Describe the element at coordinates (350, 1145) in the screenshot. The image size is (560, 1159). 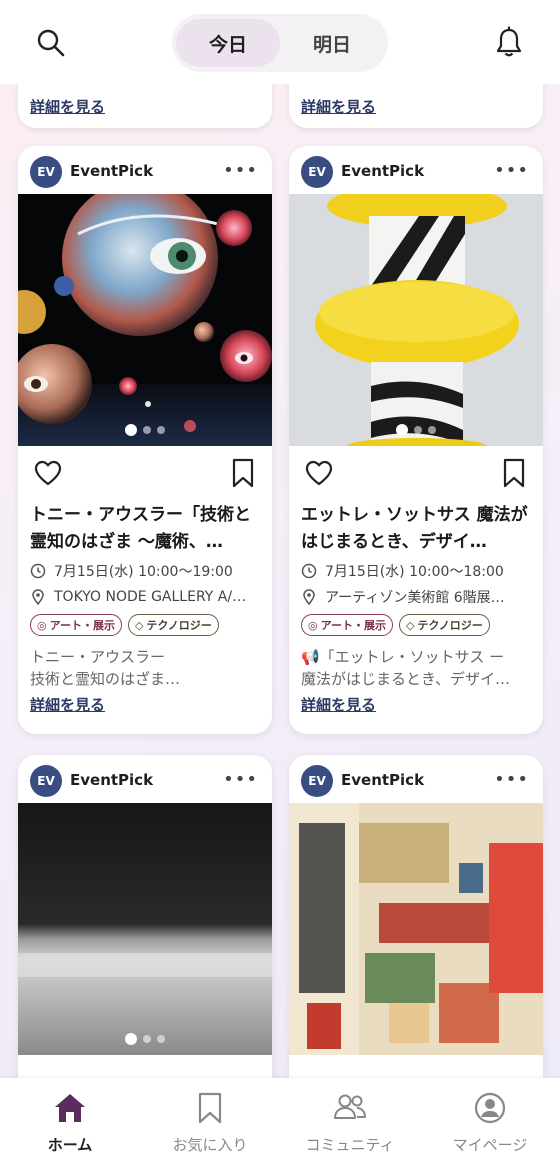
I see `tab-label: コミュニティ` at that location.